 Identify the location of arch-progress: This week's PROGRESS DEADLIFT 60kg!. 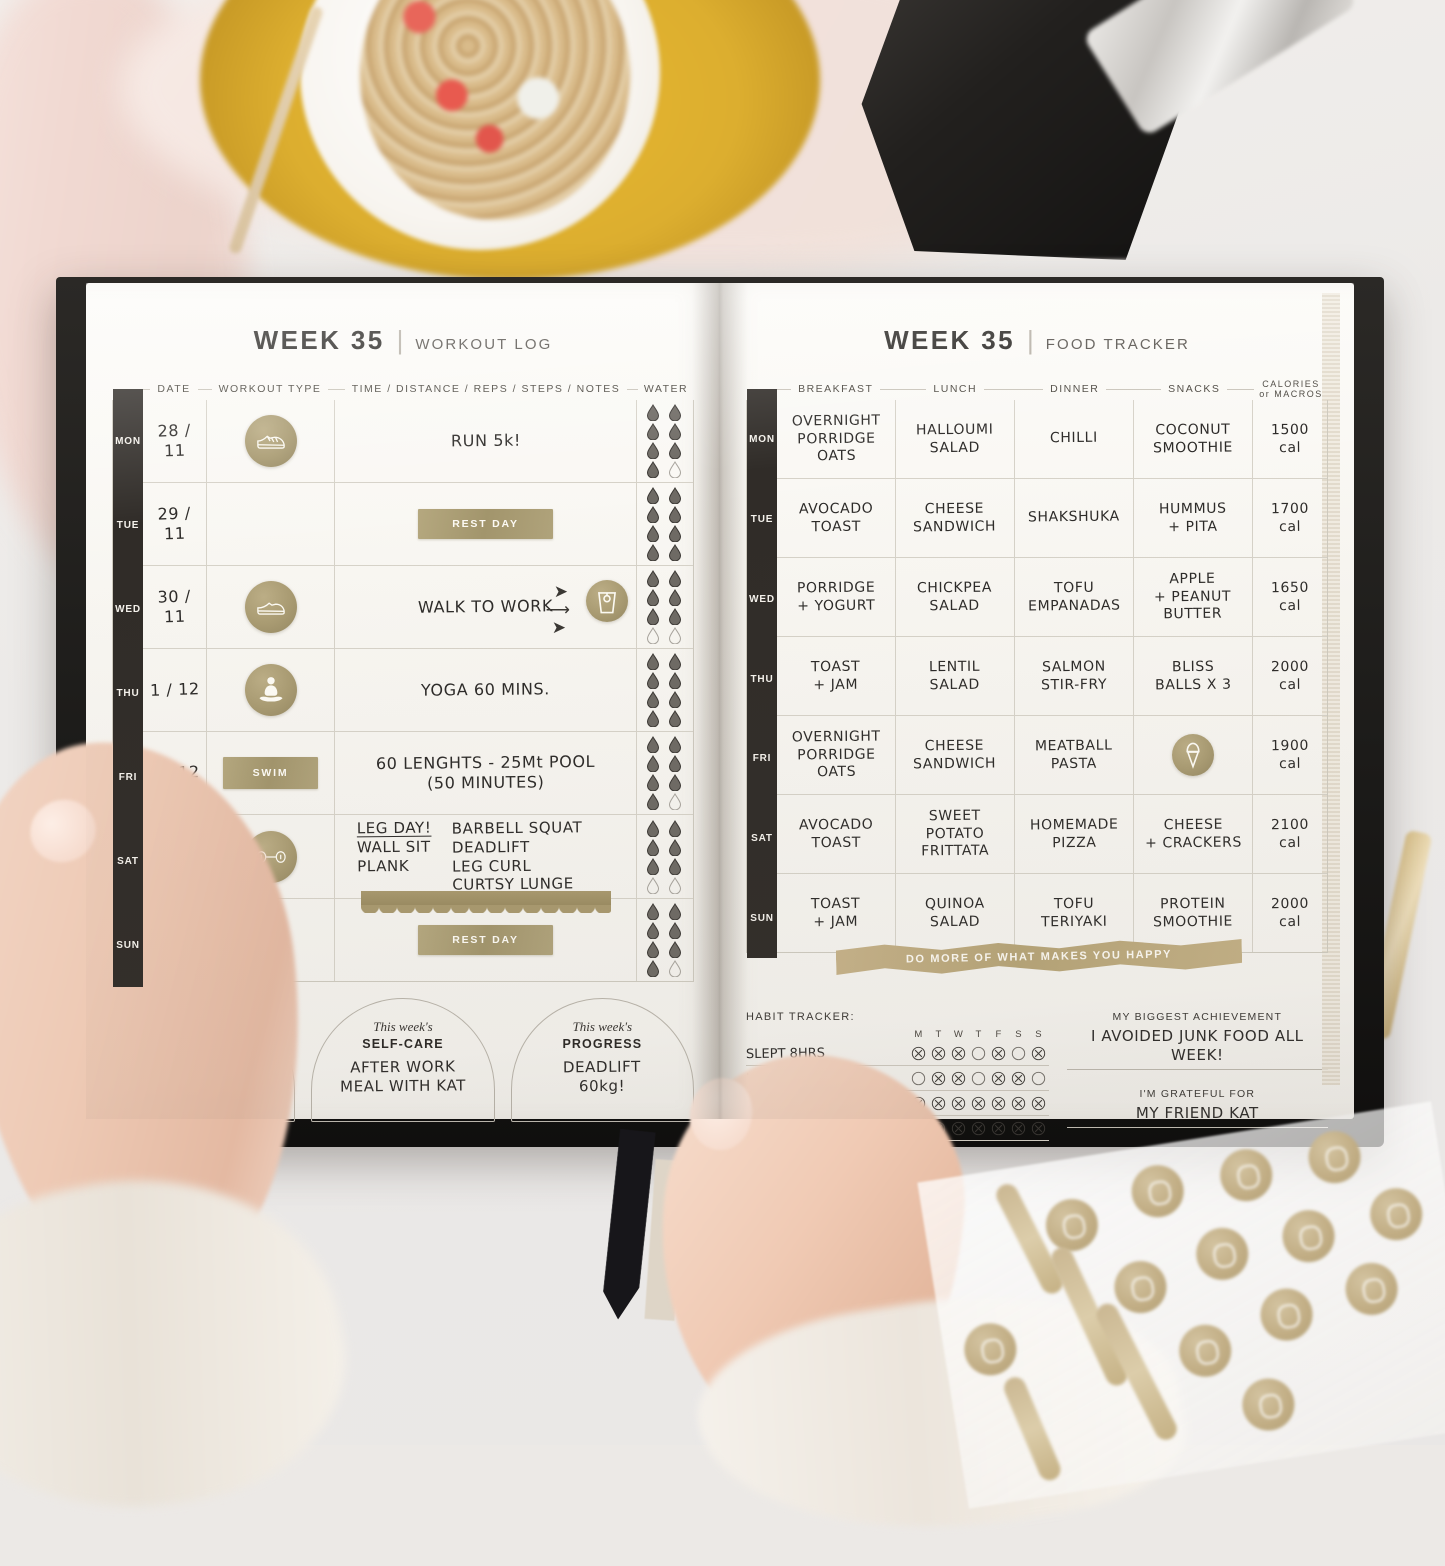
(602, 1060).